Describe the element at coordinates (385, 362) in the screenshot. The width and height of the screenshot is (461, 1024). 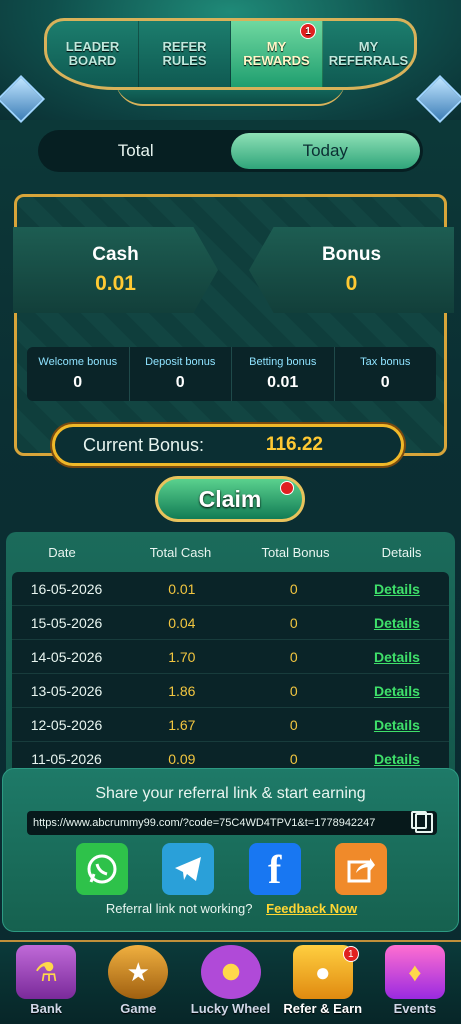
I see `breakdown-label: Tax bonus` at that location.